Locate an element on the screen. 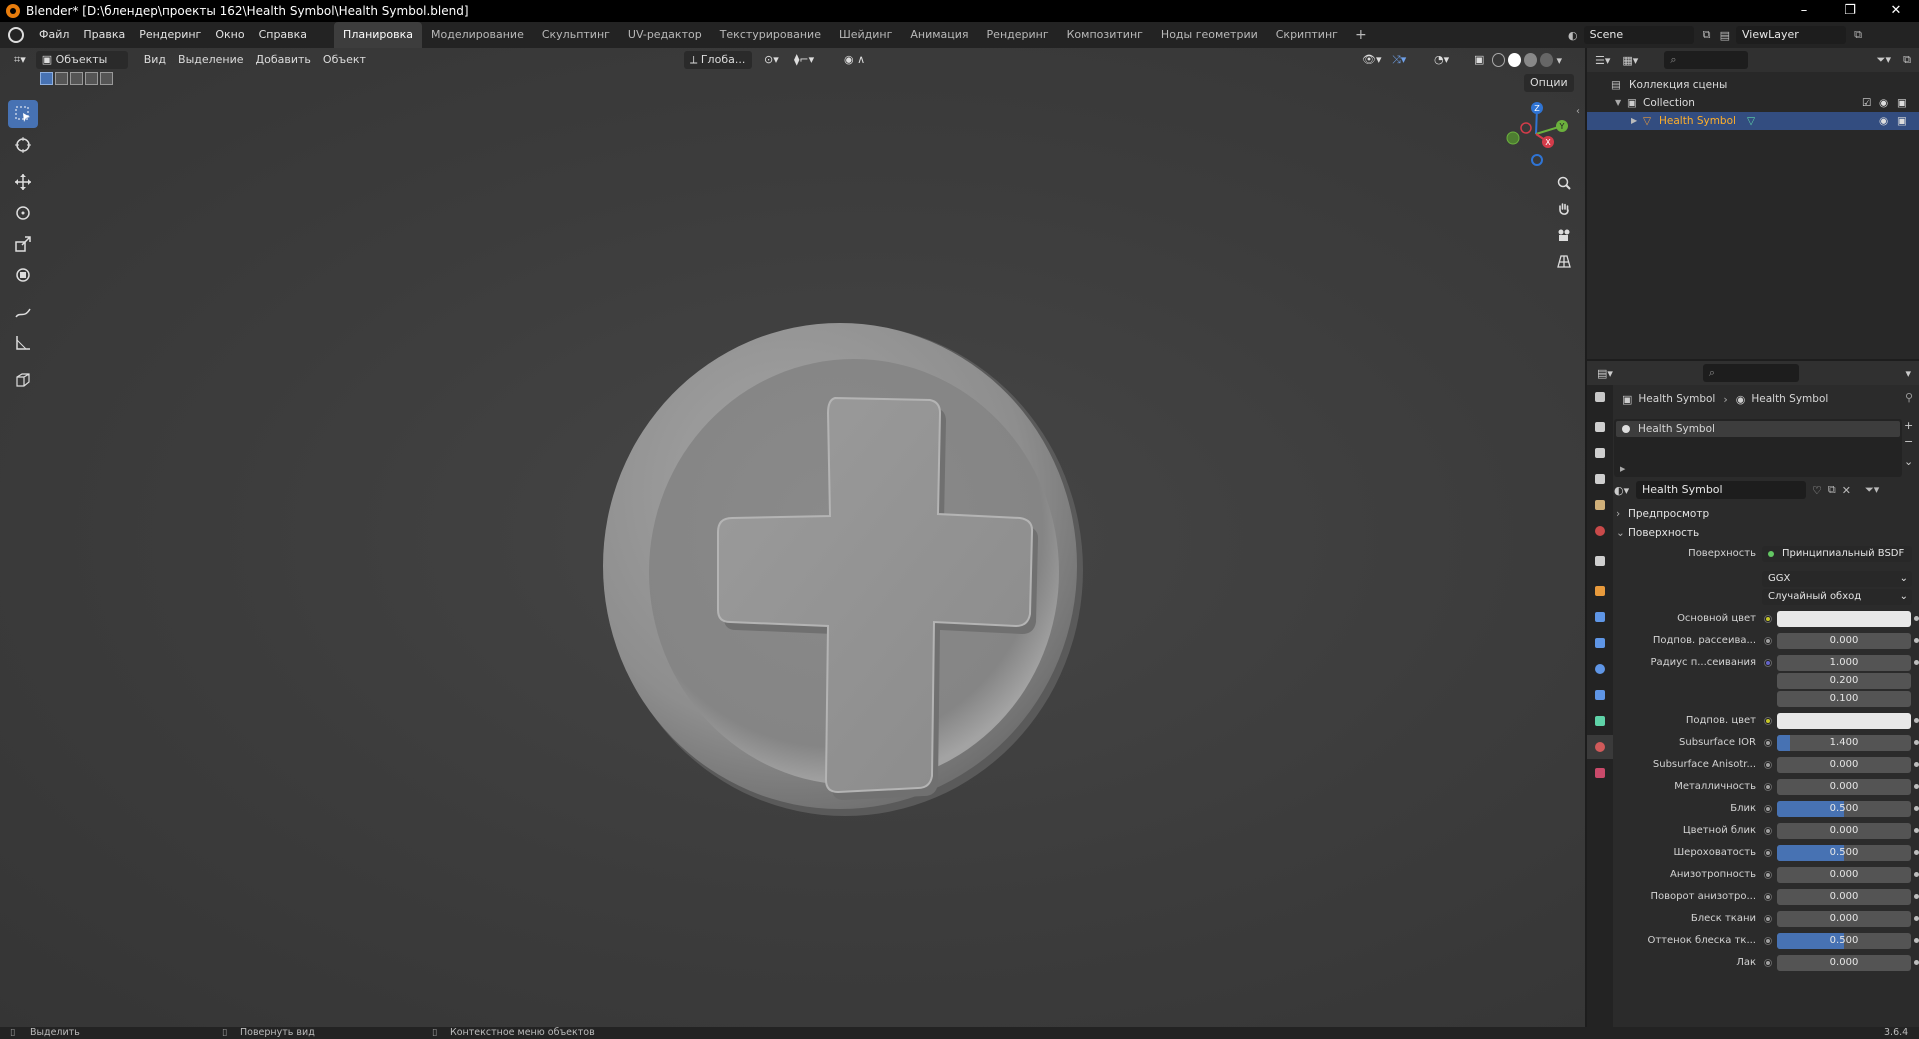 The image size is (1919, 1039). scene-icon: ◐ is located at coordinates (1573, 35).